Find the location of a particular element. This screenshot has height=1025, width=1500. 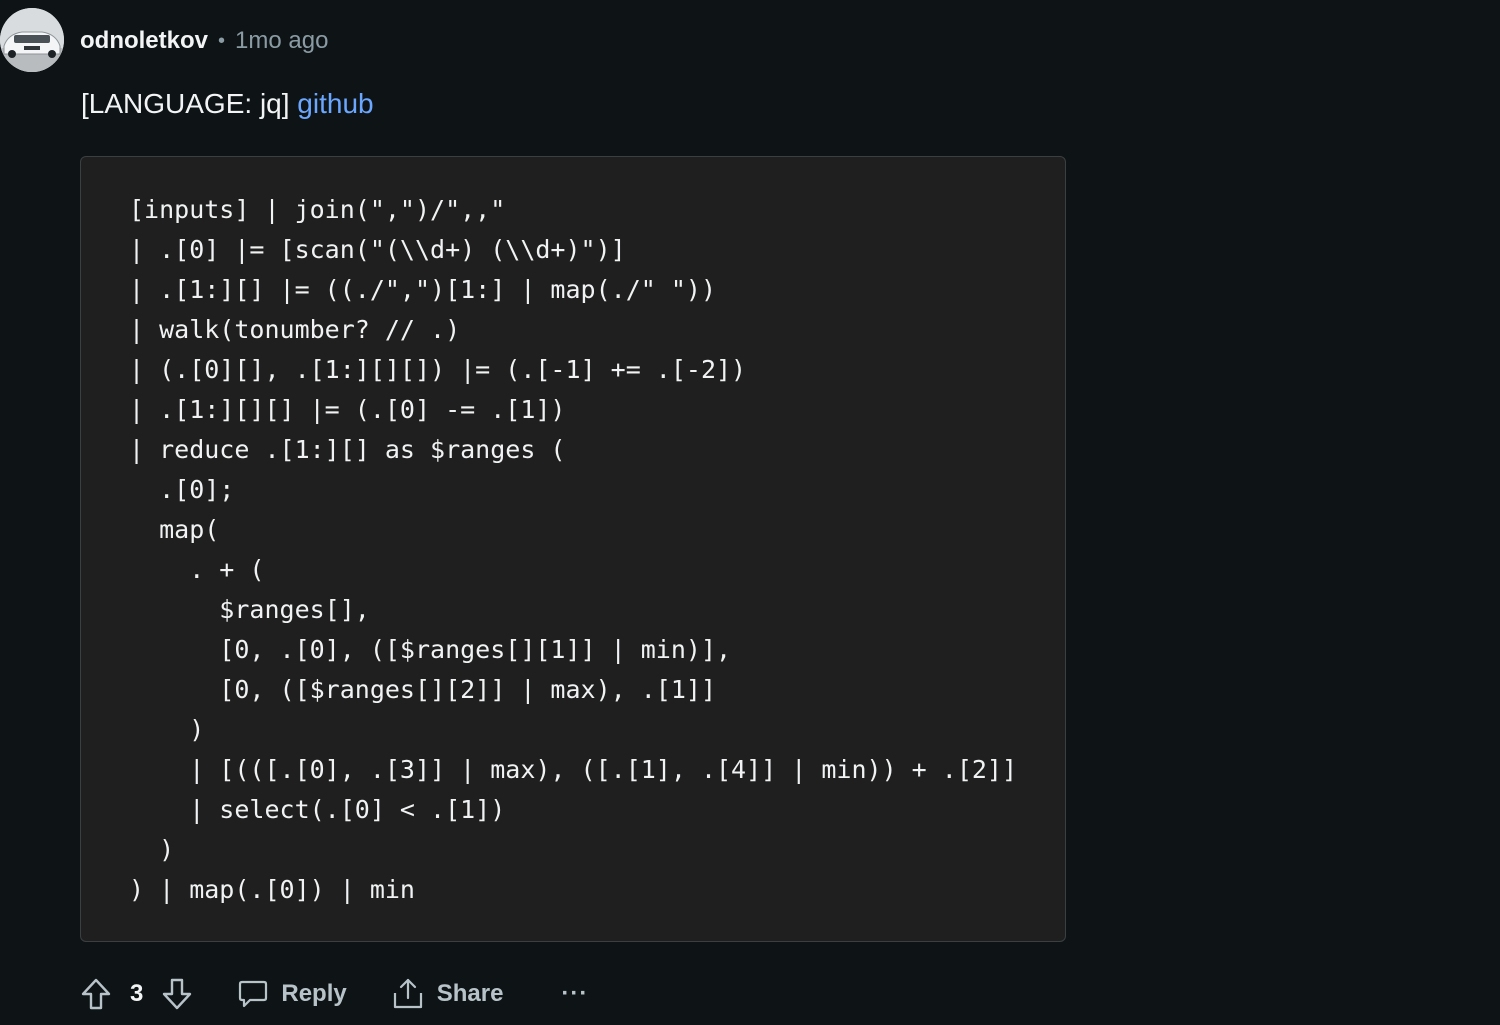

share-button: Share is located at coordinates (447, 994).